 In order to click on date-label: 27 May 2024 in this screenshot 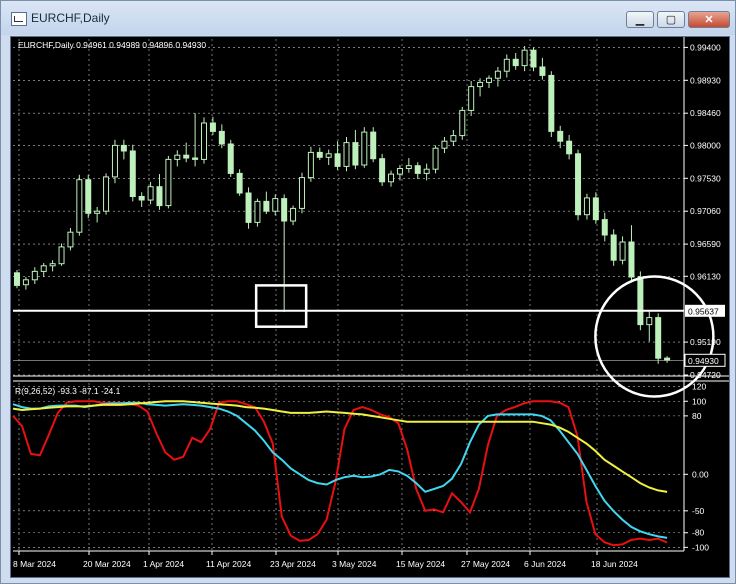, I will do `click(485, 564)`.